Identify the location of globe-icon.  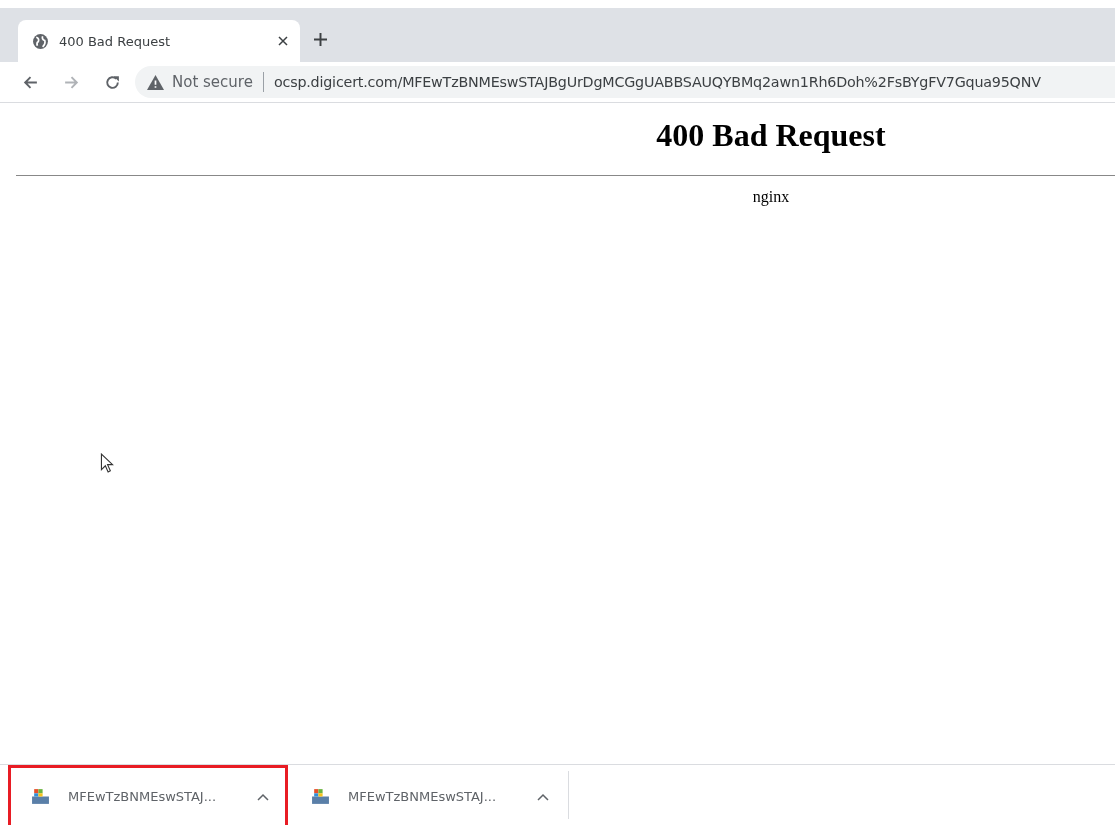
(40, 41).